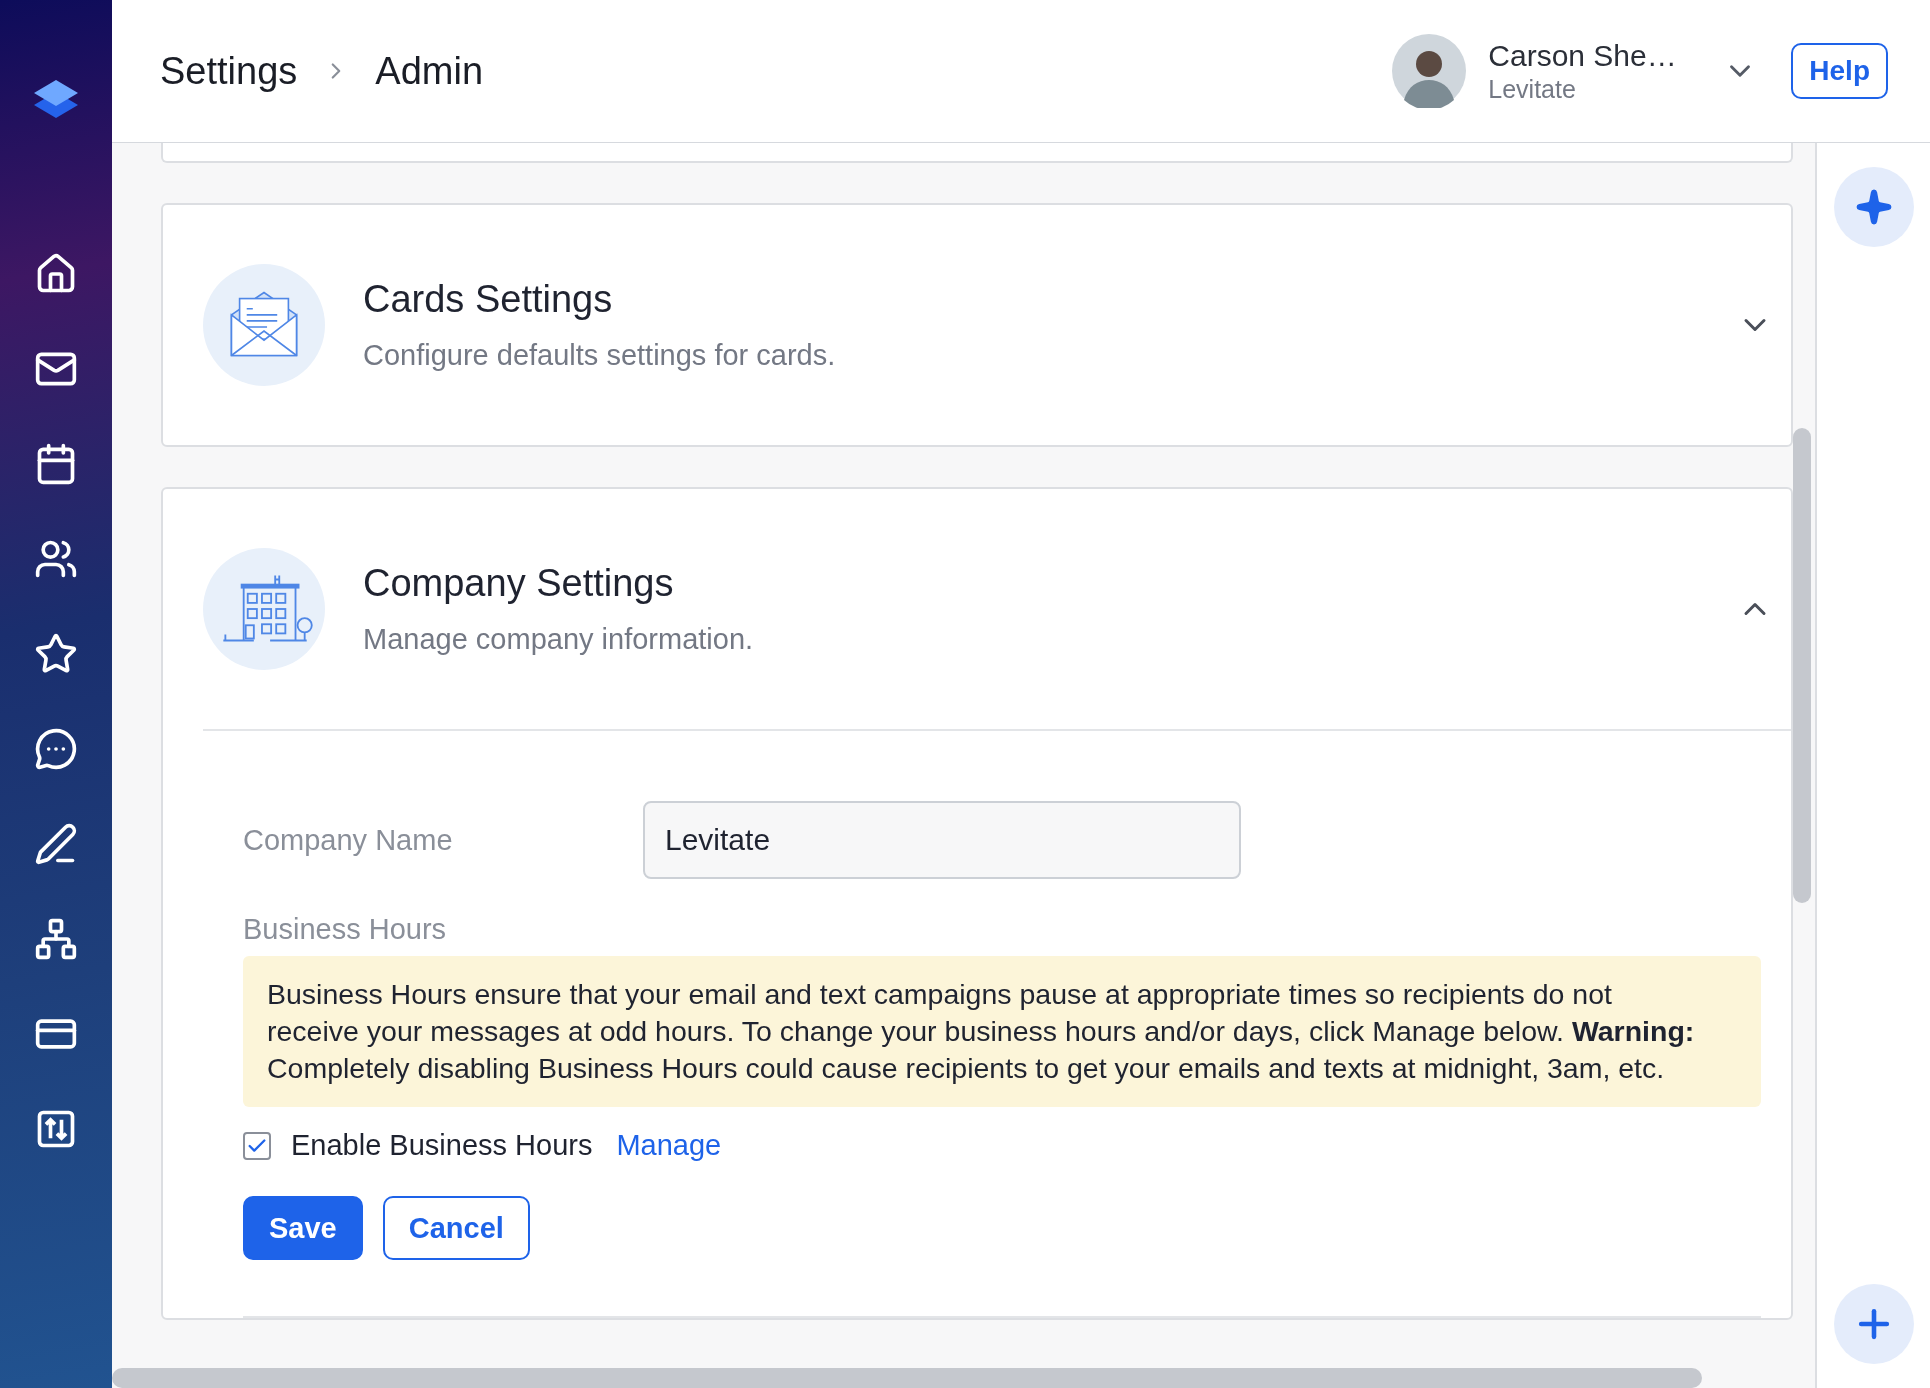  Describe the element at coordinates (56, 749) in the screenshot. I see `chat-bubble-icon` at that location.